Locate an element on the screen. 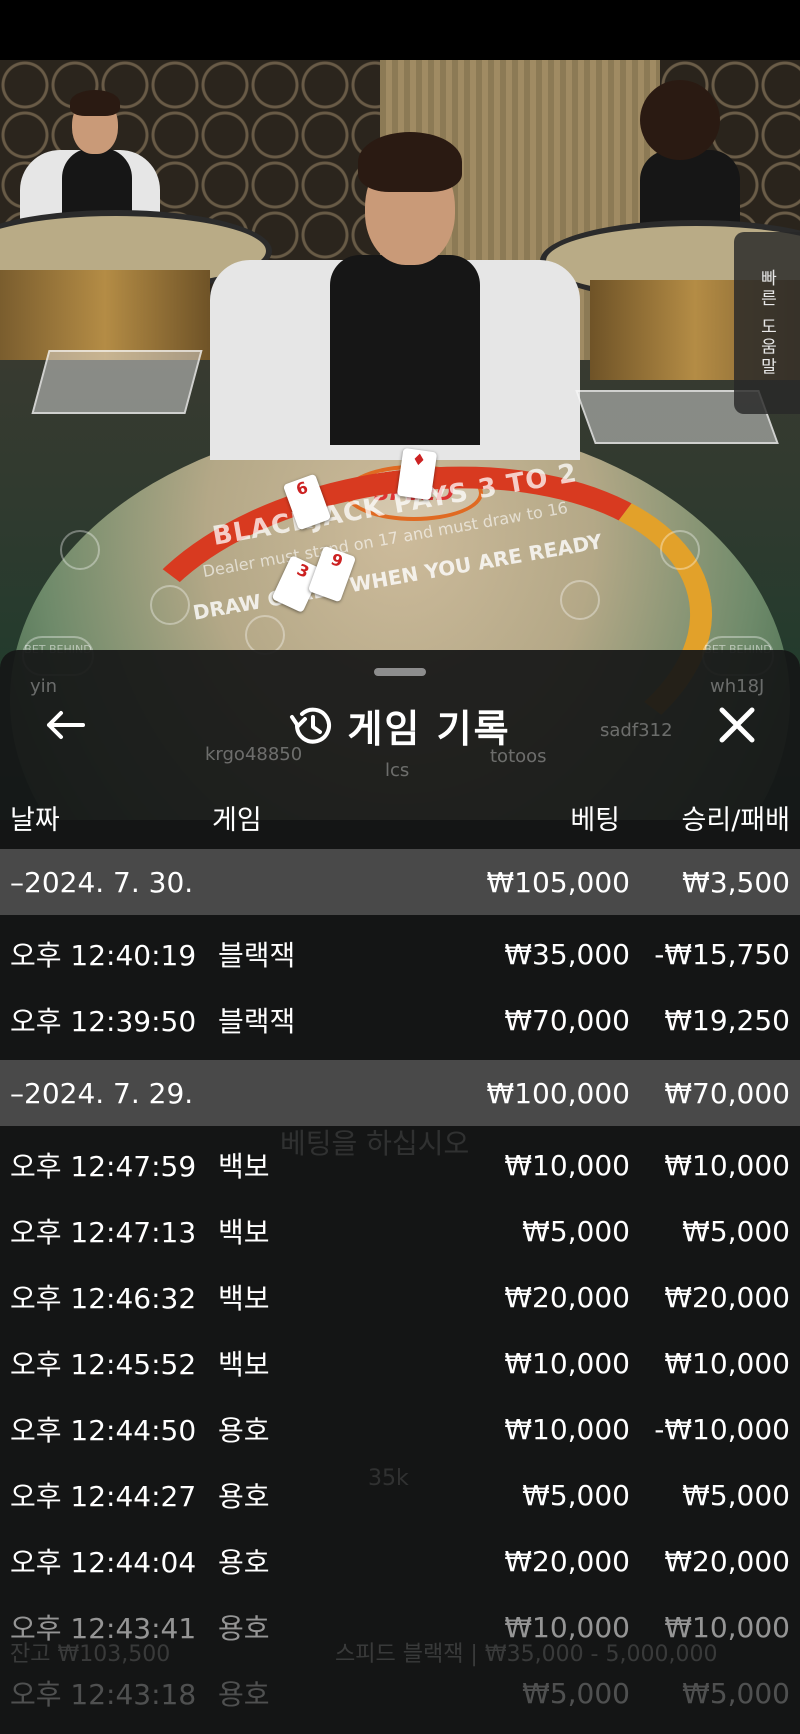 This screenshot has height=1734, width=800. row-time: 오후 12:39:50 is located at coordinates (103, 1021).